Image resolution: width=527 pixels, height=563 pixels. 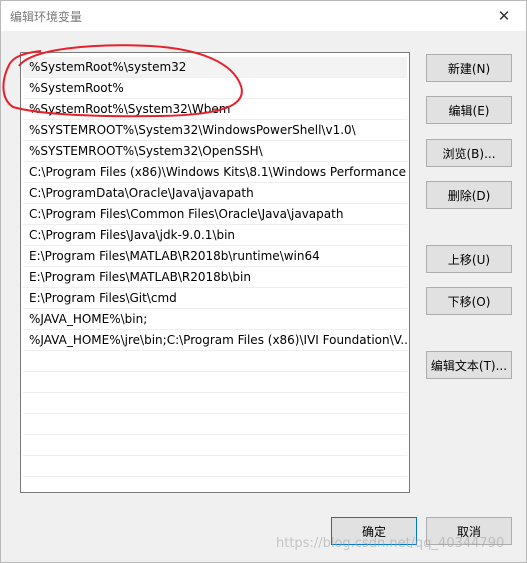 I want to click on window-title: 编辑环境变量, so click(x=46, y=17).